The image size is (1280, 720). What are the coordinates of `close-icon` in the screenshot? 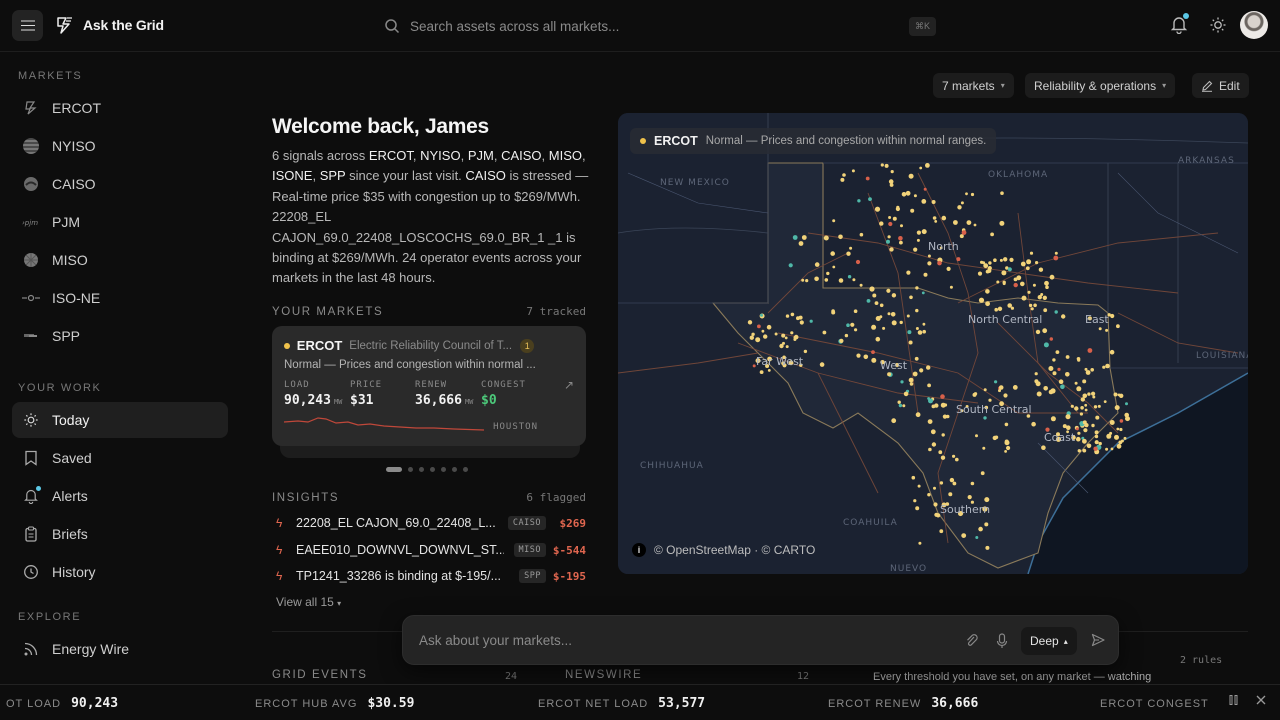 It's located at (1261, 700).